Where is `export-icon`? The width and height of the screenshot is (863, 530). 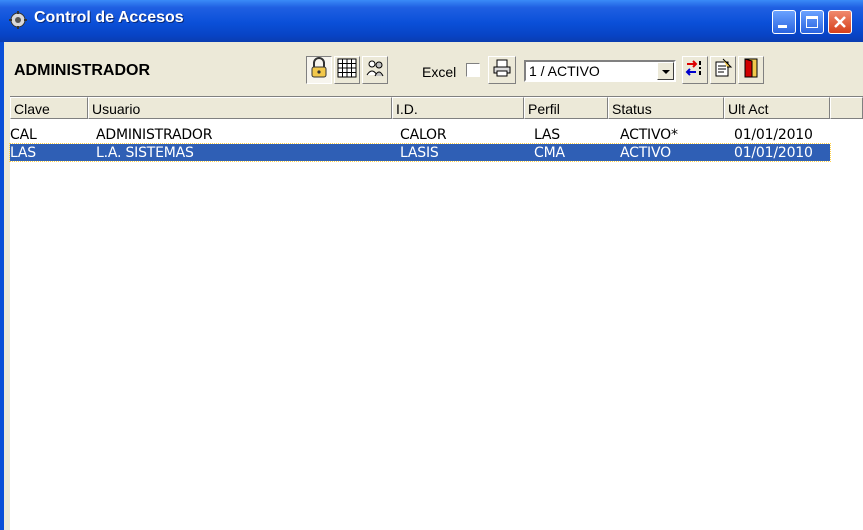 export-icon is located at coordinates (723, 70).